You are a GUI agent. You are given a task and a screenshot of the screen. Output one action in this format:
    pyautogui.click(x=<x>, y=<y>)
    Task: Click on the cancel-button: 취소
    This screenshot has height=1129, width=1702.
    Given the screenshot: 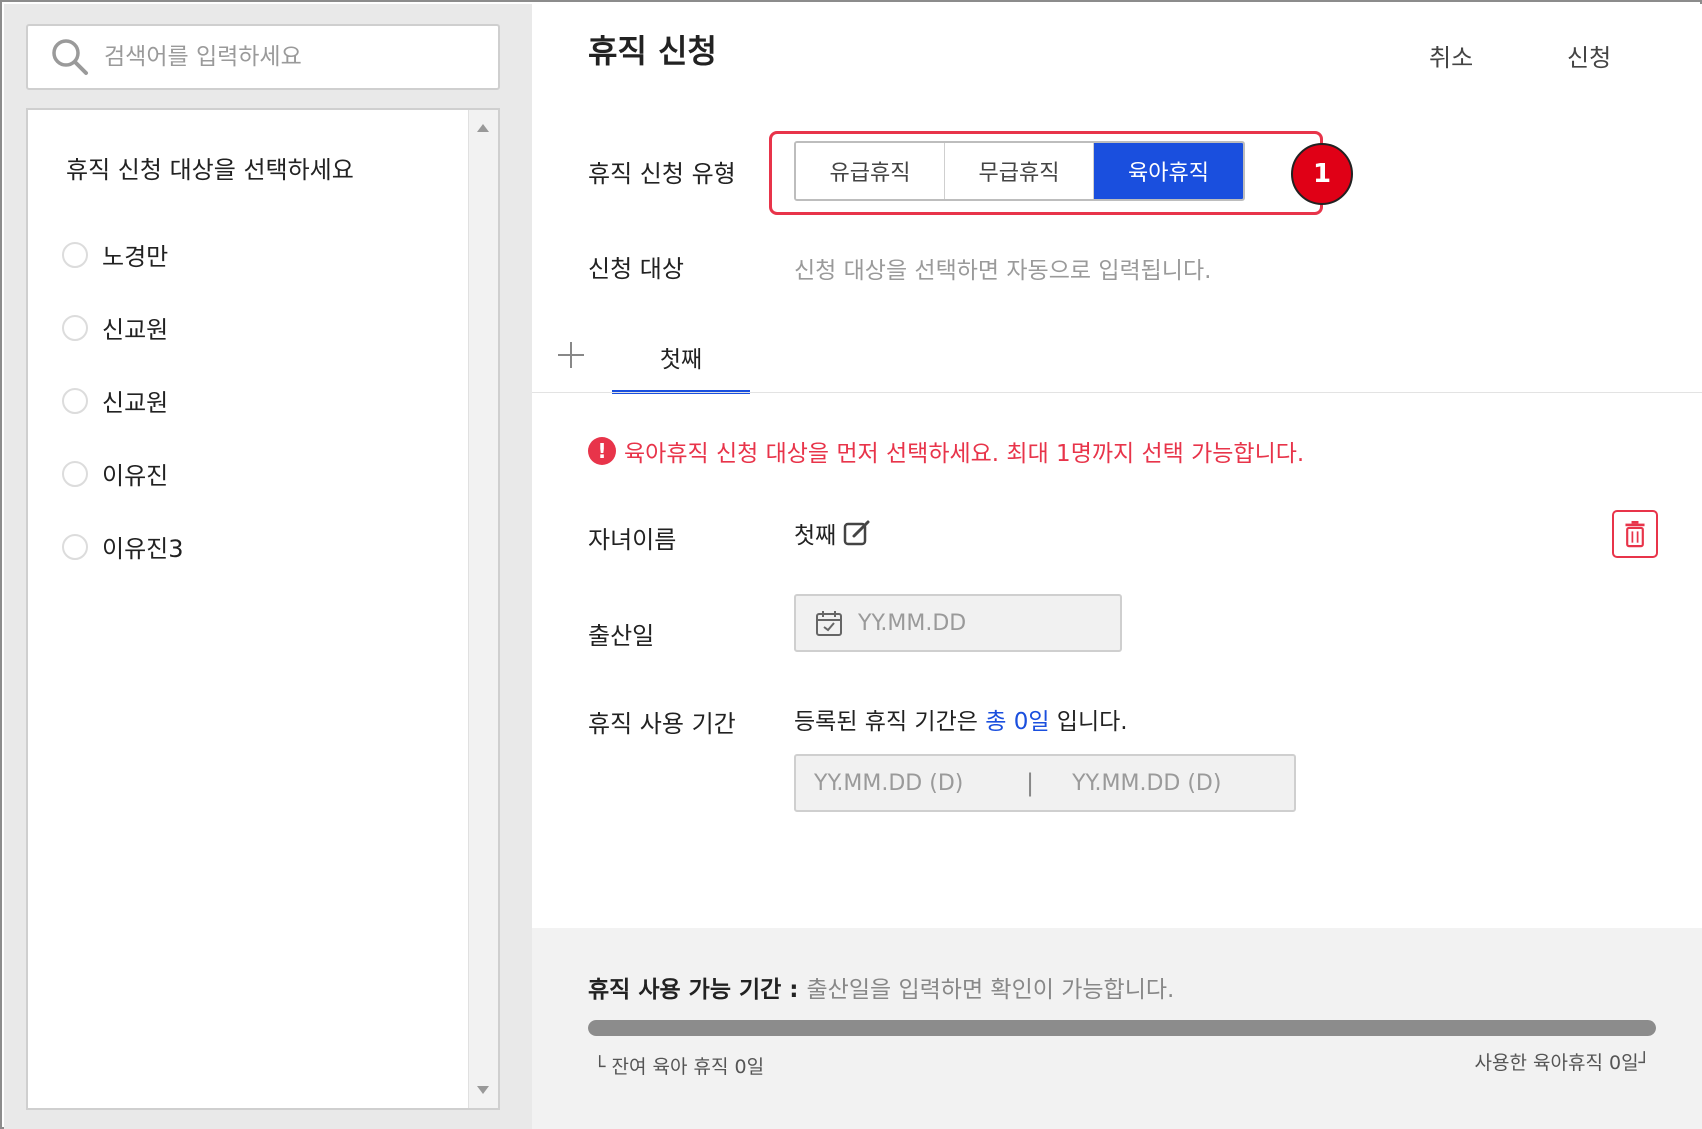 What is the action you would take?
    pyautogui.click(x=1451, y=55)
    